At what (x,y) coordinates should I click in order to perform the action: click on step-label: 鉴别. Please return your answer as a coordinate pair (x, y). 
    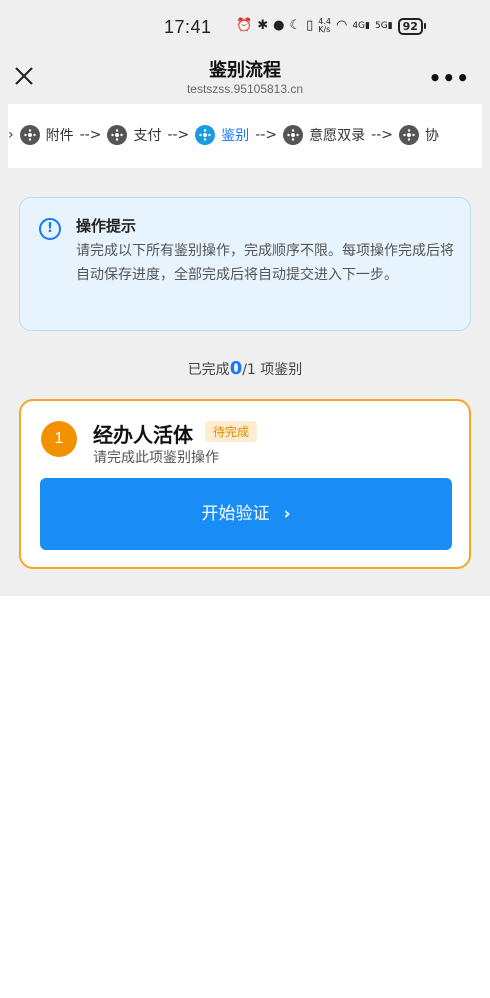
    Looking at the image, I should click on (235, 136).